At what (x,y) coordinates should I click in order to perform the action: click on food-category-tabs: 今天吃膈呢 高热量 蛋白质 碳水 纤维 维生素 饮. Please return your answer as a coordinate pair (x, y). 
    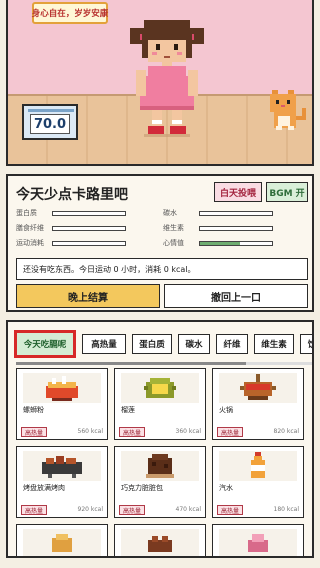
    Looking at the image, I should click on (162, 344).